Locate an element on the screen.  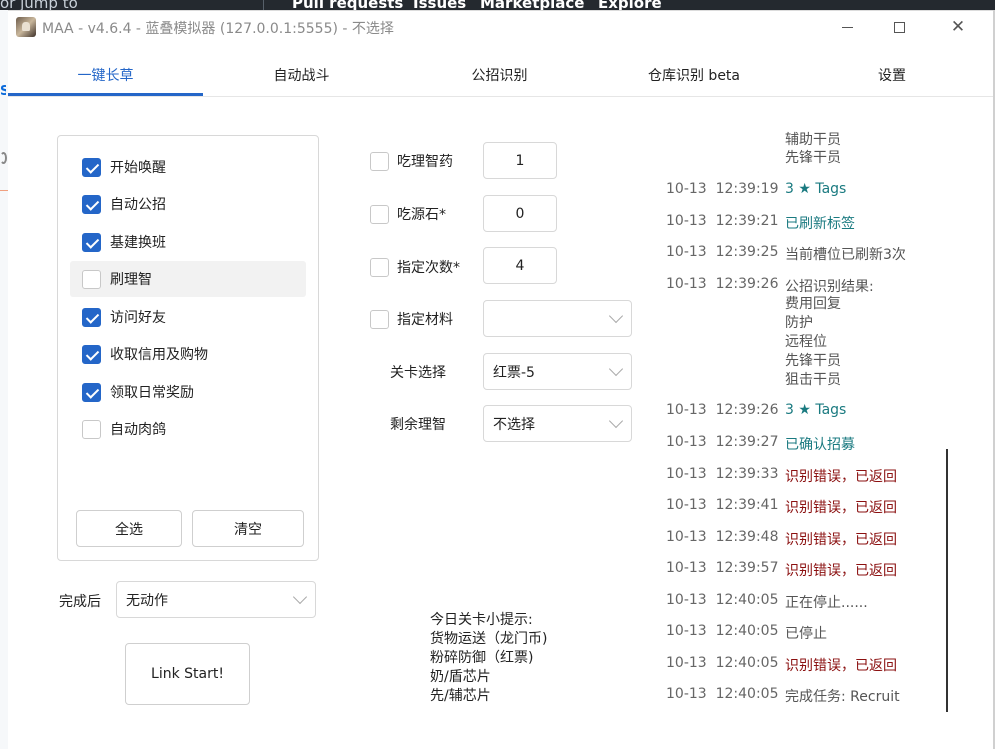
chevron-down-icon is located at coordinates (300, 596).